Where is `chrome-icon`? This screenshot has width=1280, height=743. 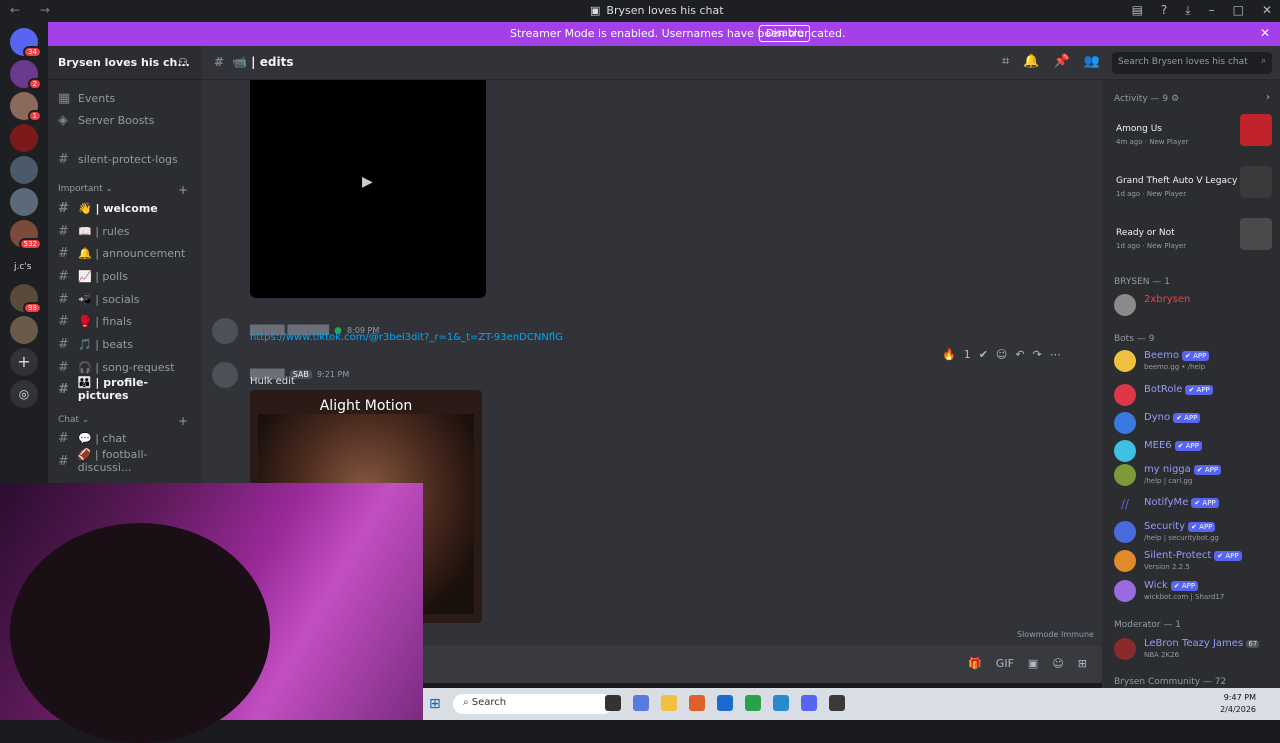 chrome-icon is located at coordinates (753, 703).